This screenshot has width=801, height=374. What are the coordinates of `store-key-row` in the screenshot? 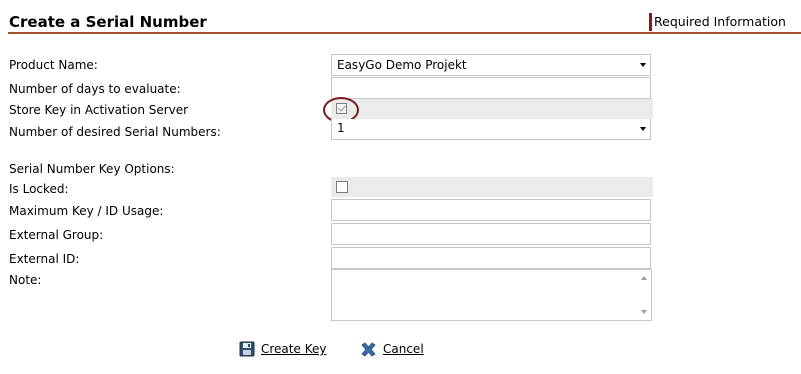 It's located at (492, 109).